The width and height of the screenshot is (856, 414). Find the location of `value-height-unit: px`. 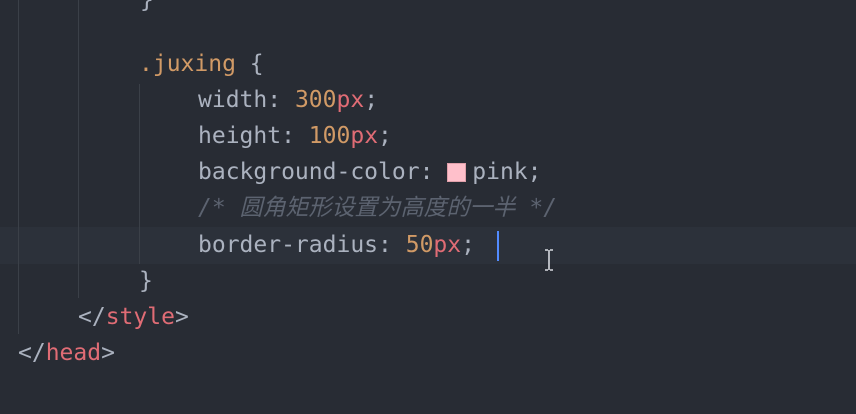

value-height-unit: px is located at coordinates (364, 136).